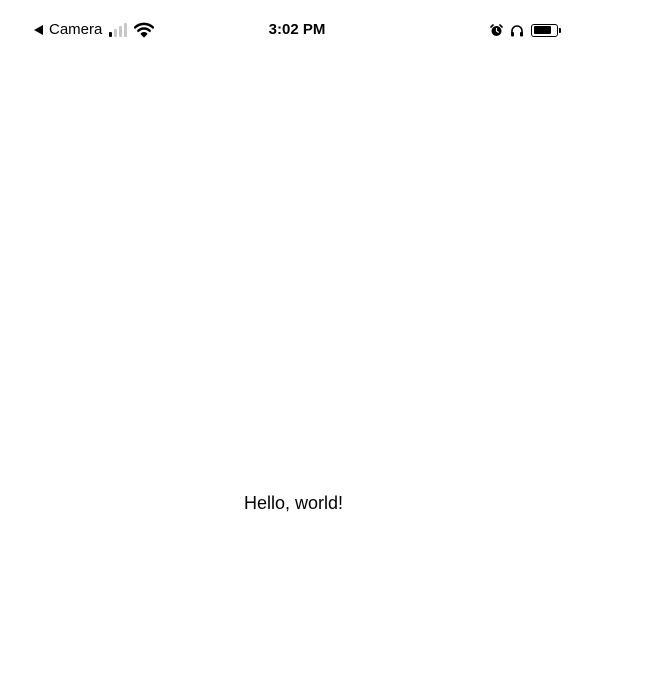  I want to click on alarm-icon, so click(496, 29).